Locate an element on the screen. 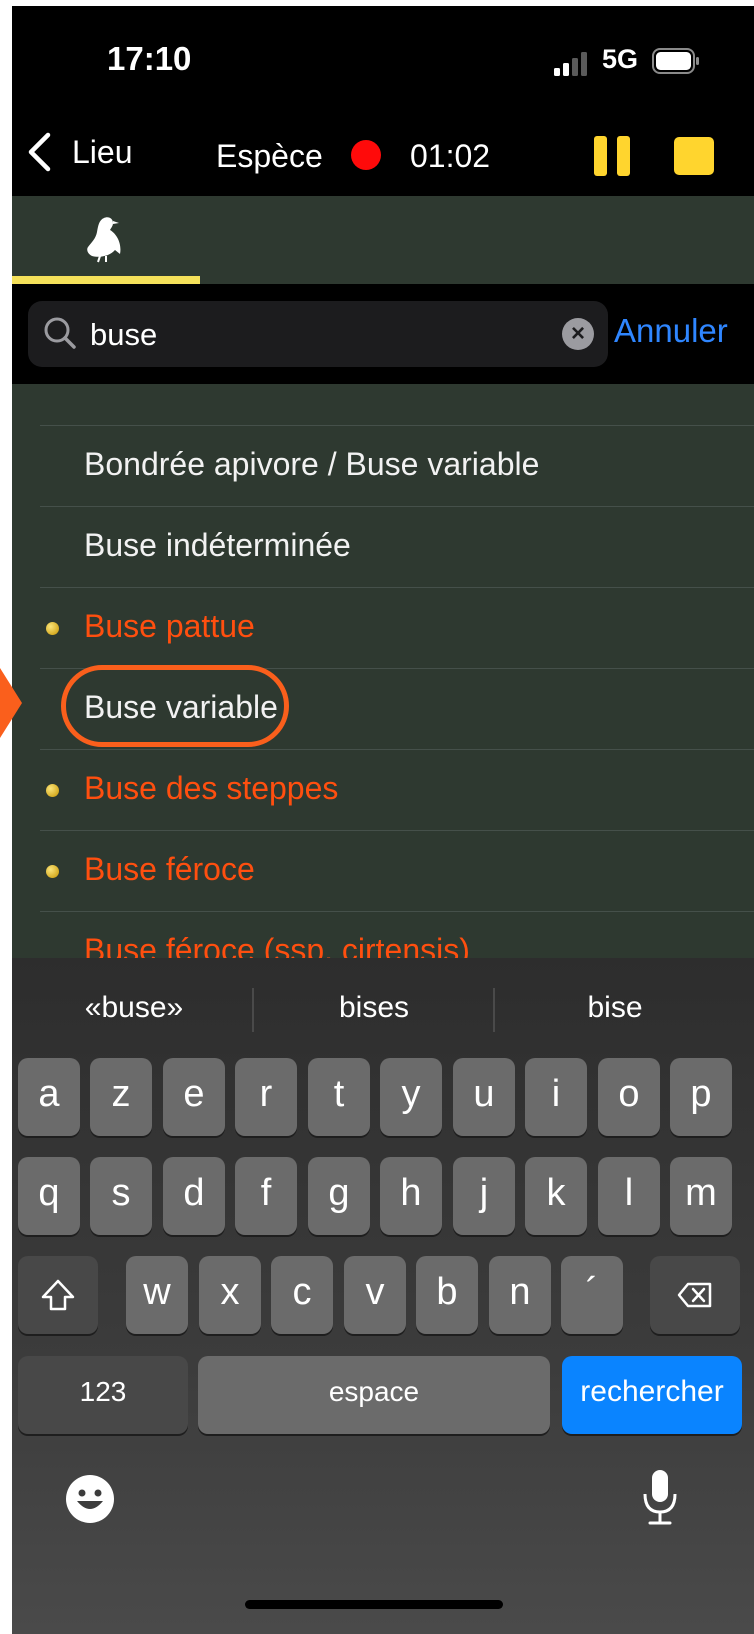  key-t: t is located at coordinates (339, 1097).